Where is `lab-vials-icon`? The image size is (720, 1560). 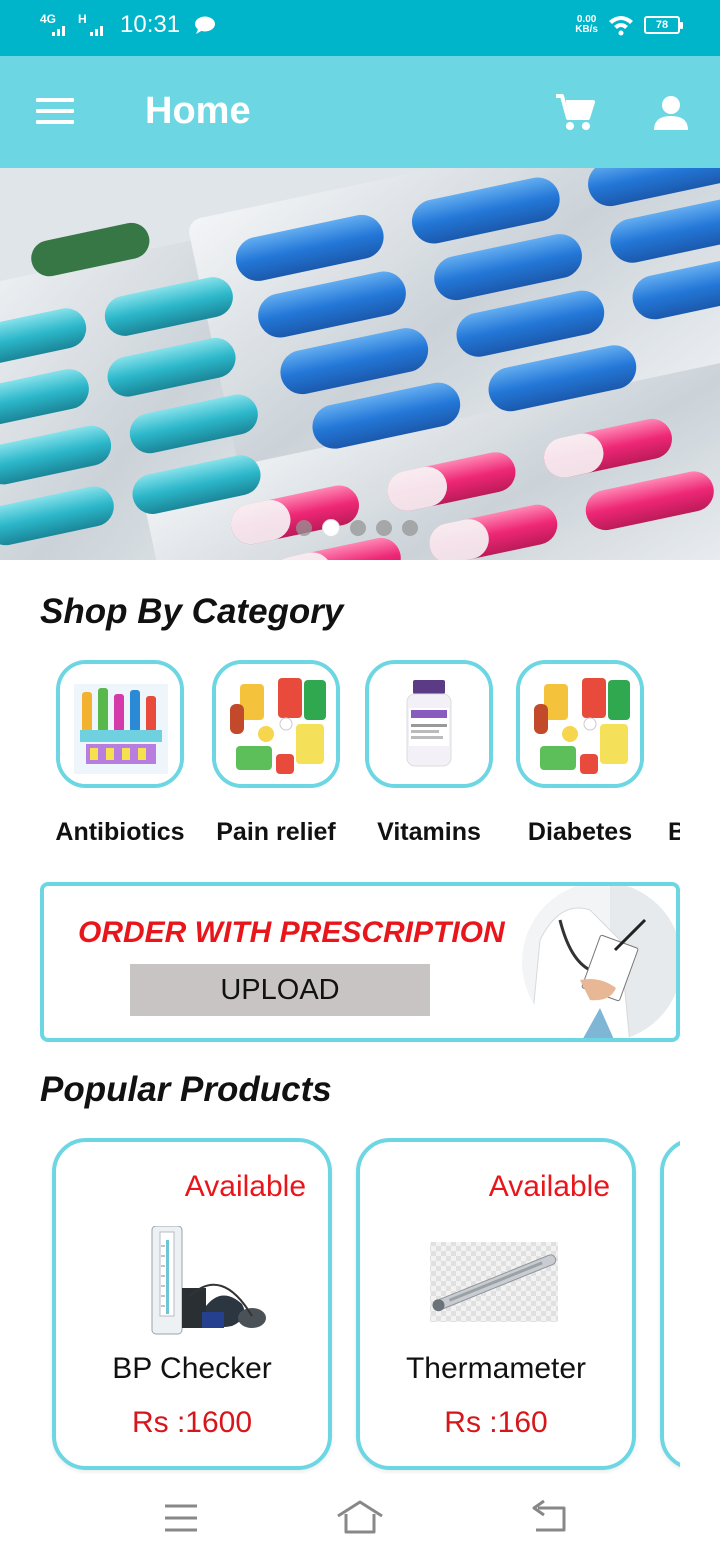 lab-vials-icon is located at coordinates (120, 724).